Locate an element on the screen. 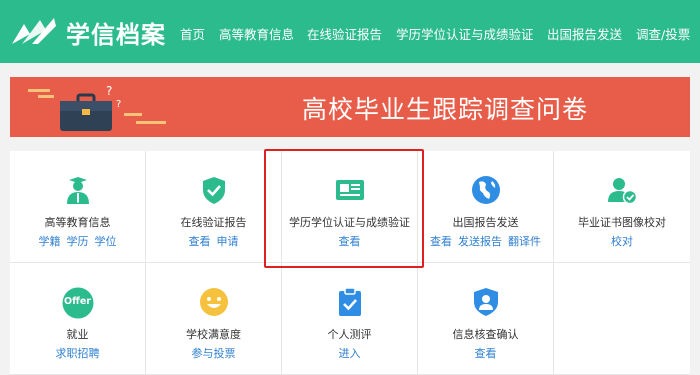  link-enter: 进入 is located at coordinates (350, 353).